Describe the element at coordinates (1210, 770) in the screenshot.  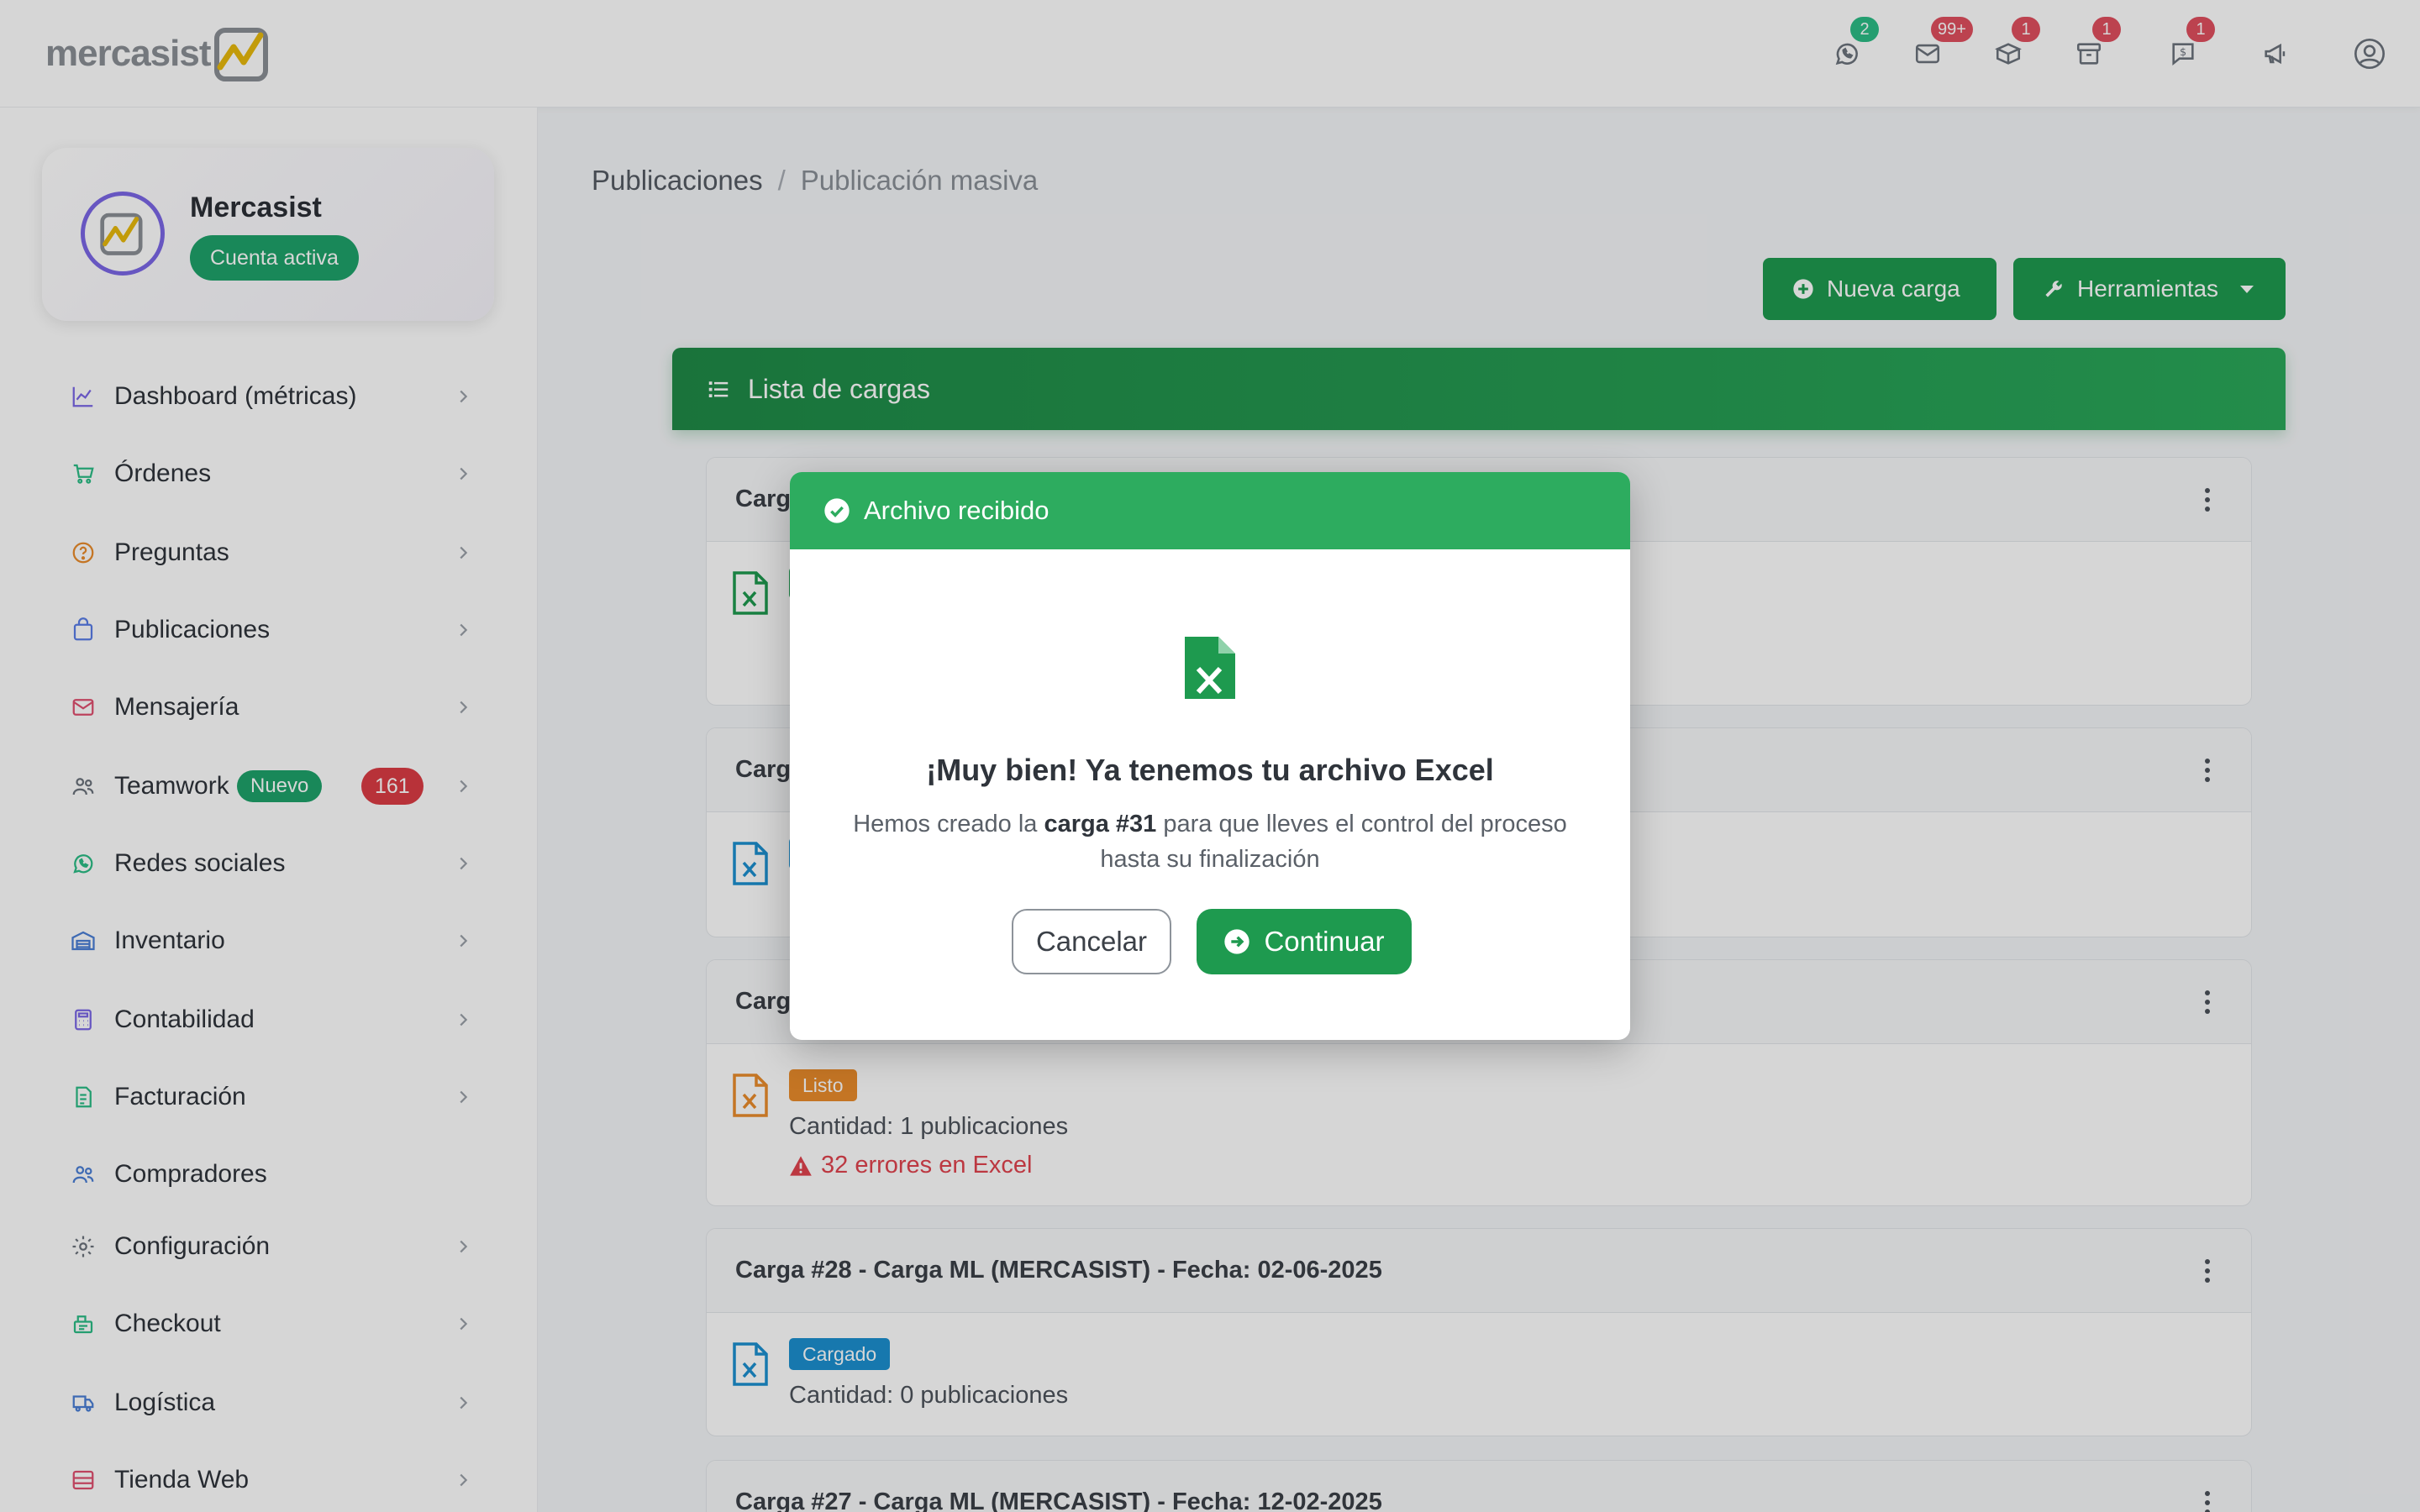
I see `modal-heading: ¡Muy bien! Ya tenemos tu archivo Excel` at that location.